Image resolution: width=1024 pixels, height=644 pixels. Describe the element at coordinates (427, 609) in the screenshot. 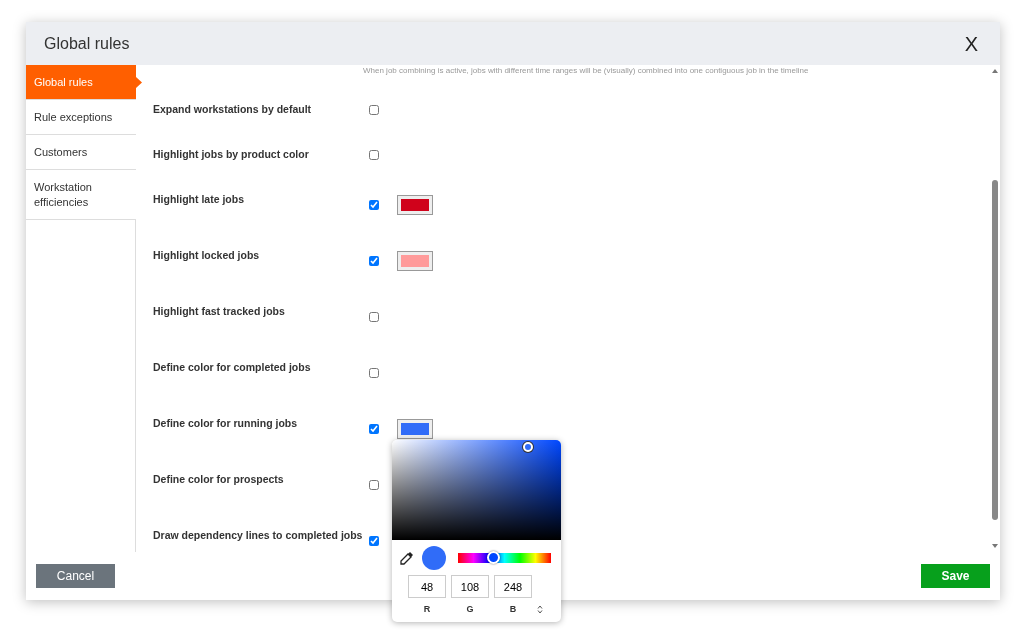

I see `field-label: R` at that location.